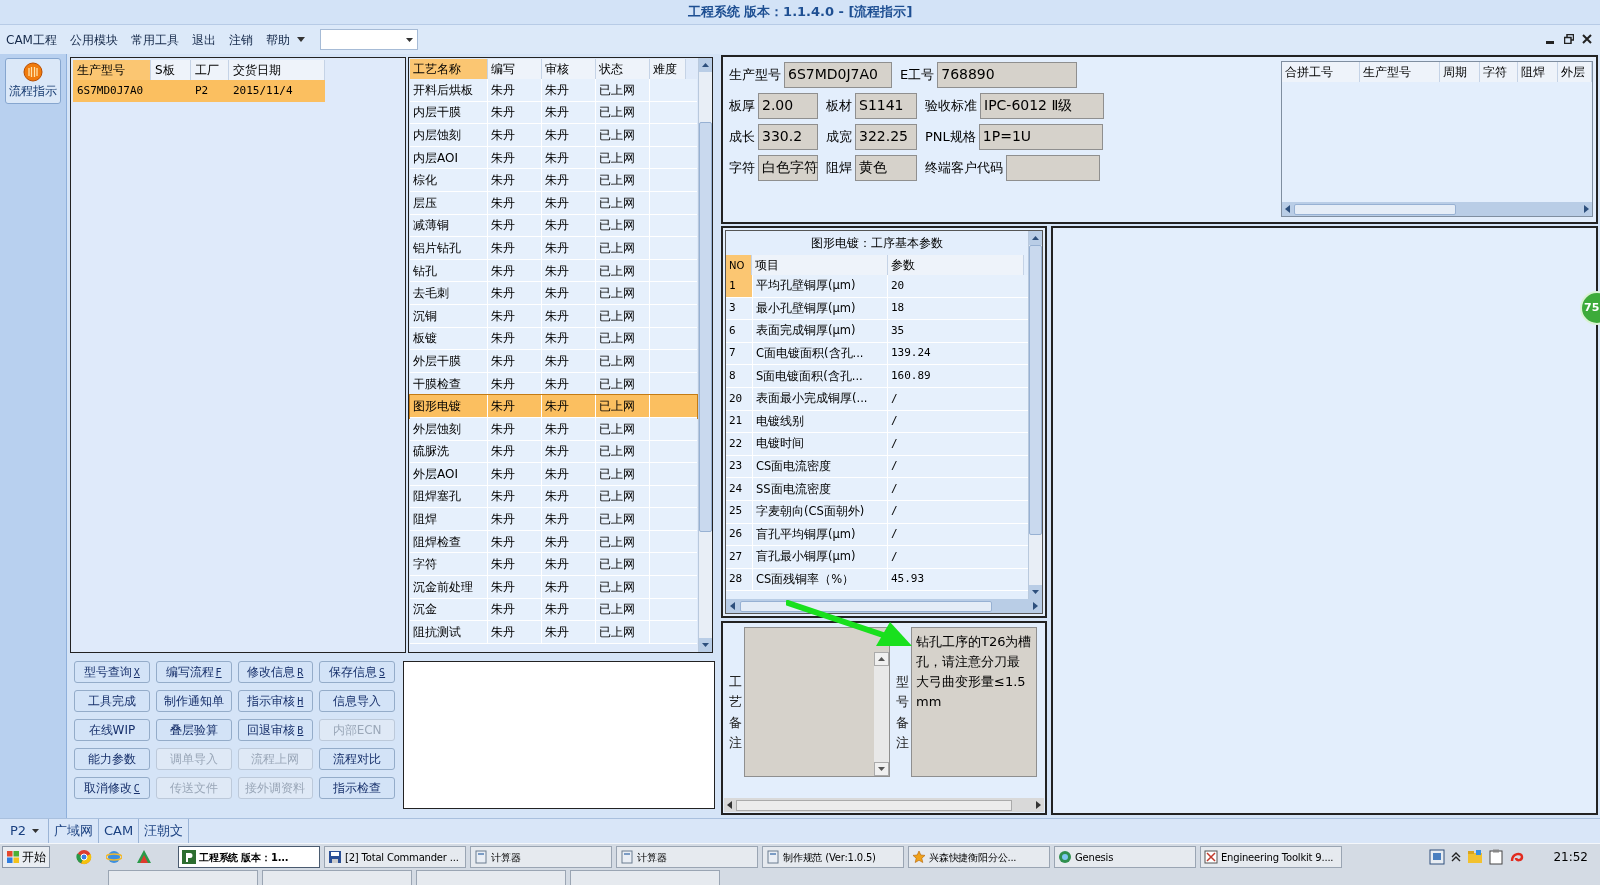  I want to click on desktop-icon, so click(1437, 857).